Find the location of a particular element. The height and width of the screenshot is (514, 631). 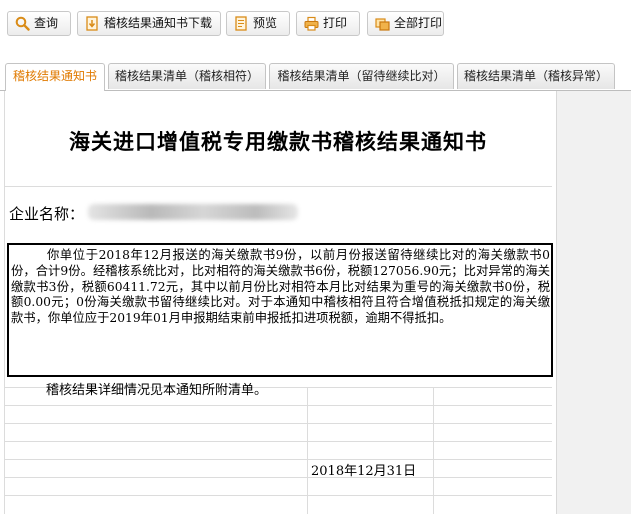

print-button: 打印 is located at coordinates (328, 23).